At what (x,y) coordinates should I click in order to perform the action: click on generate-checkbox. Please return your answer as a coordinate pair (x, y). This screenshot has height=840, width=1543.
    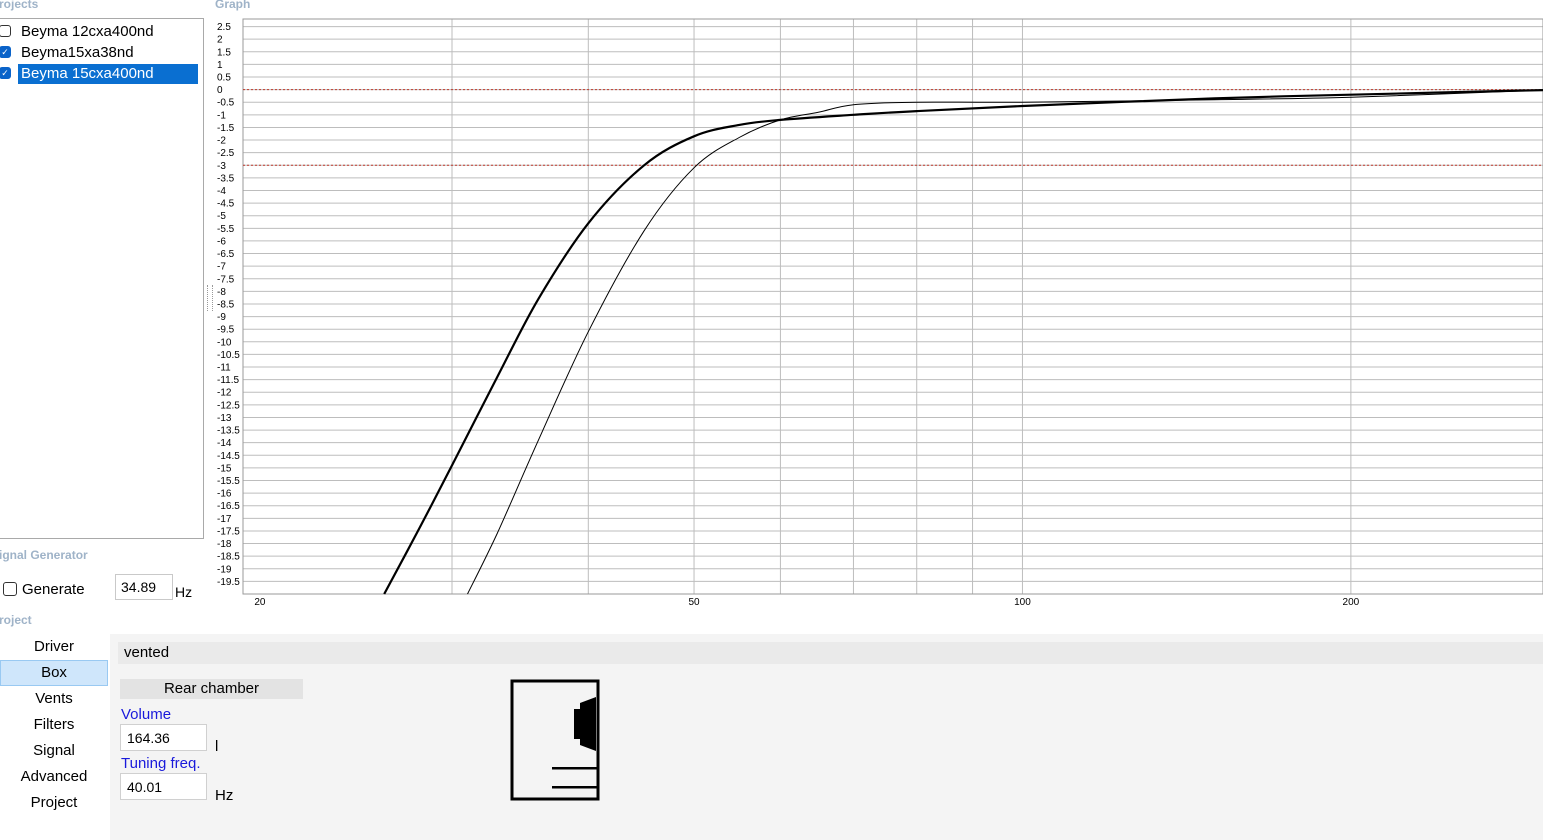
    Looking at the image, I should click on (10, 589).